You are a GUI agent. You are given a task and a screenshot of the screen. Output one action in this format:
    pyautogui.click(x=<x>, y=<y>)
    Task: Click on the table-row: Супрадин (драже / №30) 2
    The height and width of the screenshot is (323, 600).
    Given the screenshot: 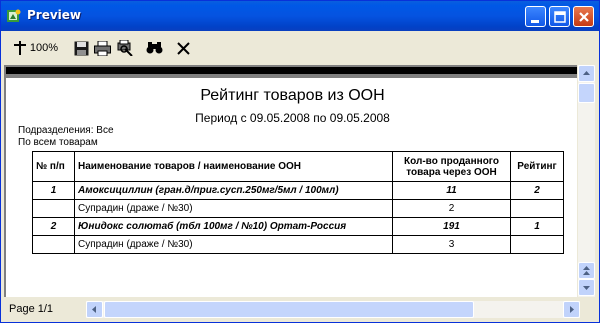 What is the action you would take?
    pyautogui.click(x=298, y=208)
    